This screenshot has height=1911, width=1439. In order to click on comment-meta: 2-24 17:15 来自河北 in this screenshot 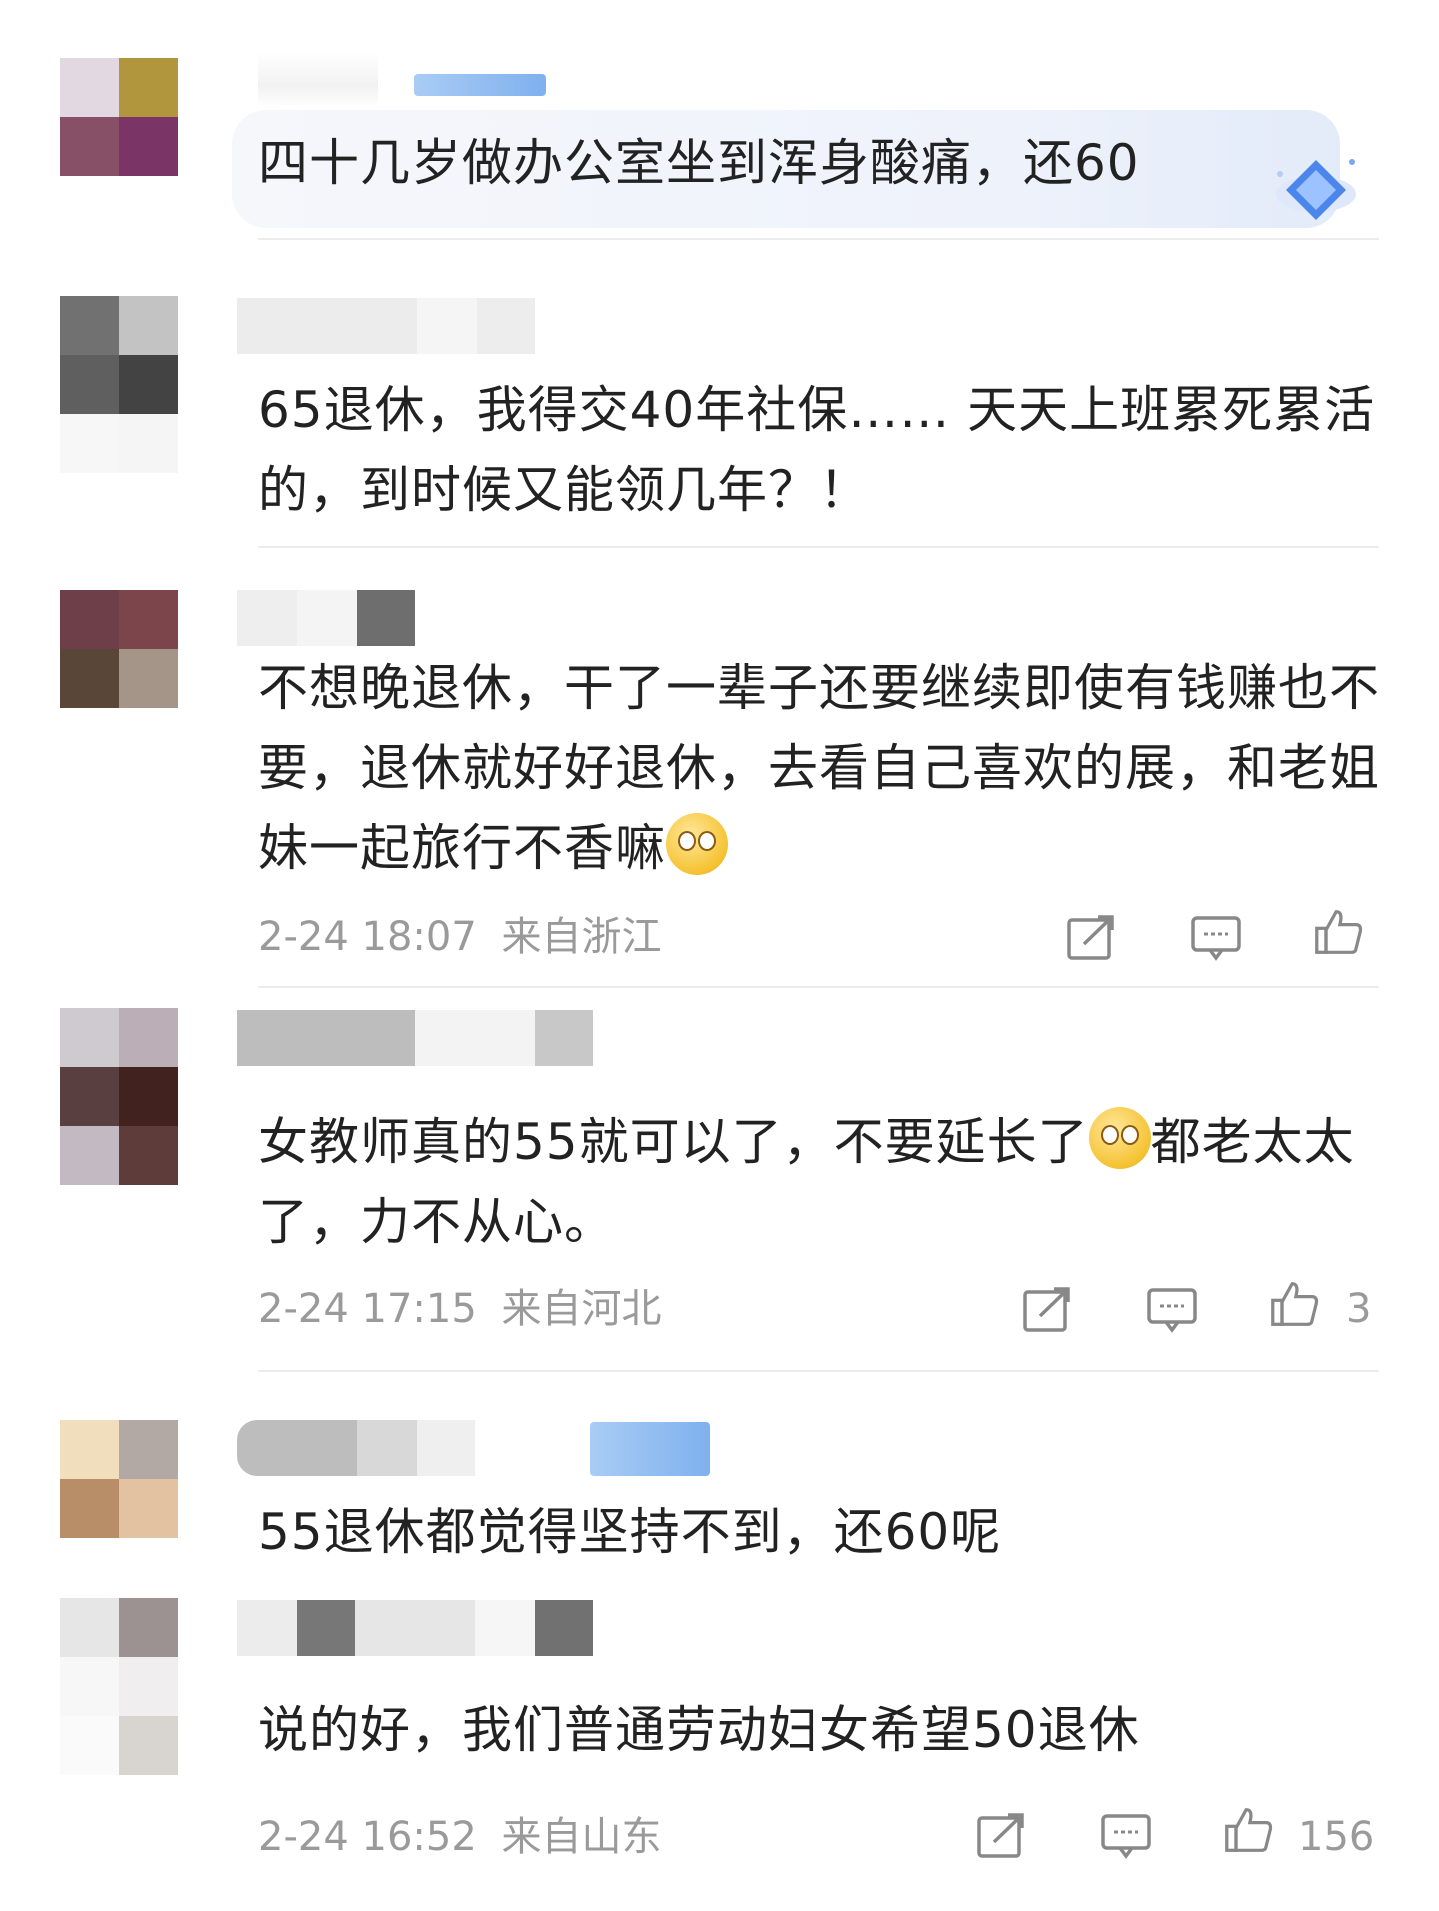, I will do `click(460, 1309)`.